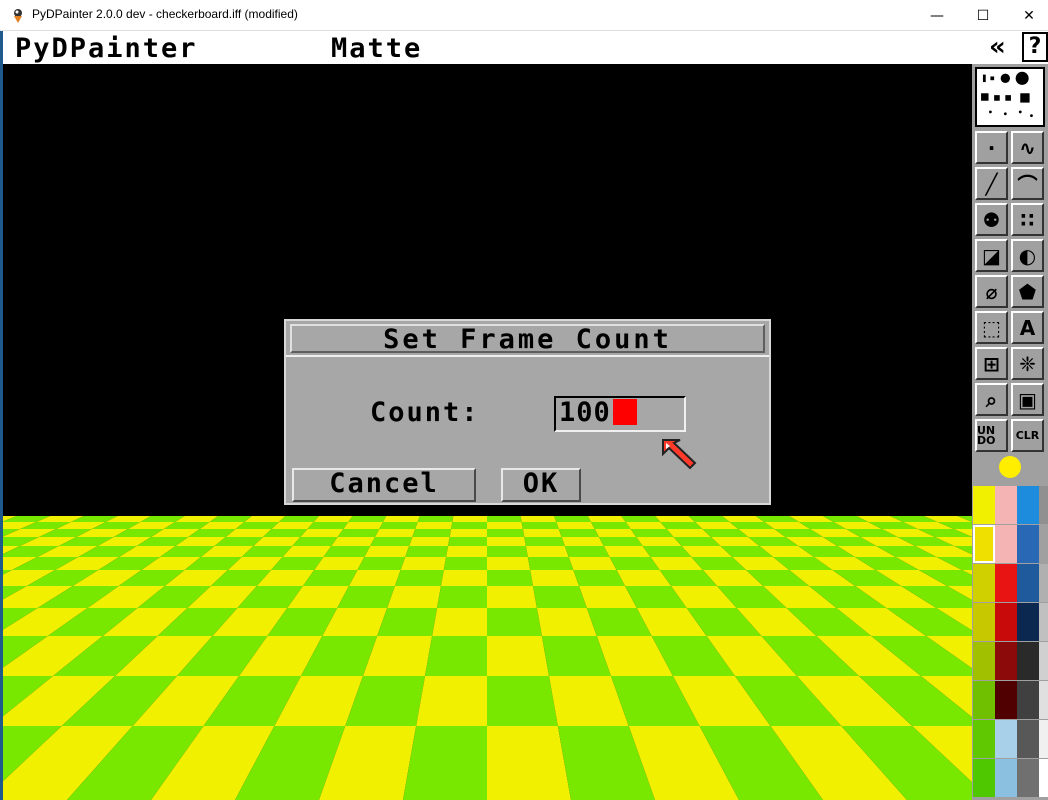 The width and height of the screenshot is (1048, 800). What do you see at coordinates (983, 15) in the screenshot?
I see `maximize-button: ☐` at bounding box center [983, 15].